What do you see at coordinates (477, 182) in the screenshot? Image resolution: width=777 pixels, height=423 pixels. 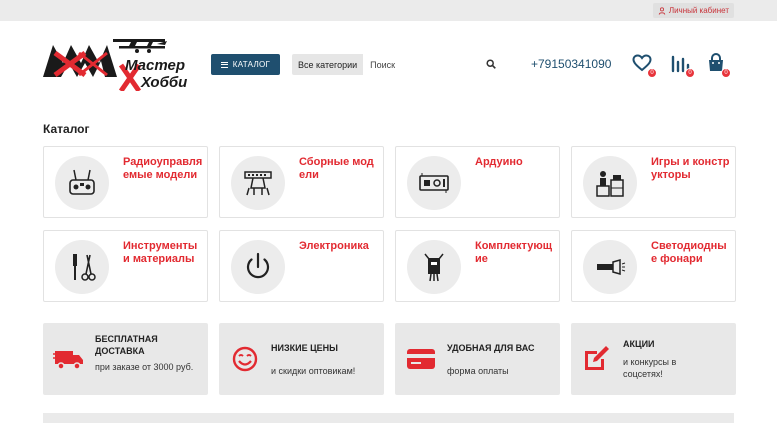 I see `category-card-arduino: Ардуино` at bounding box center [477, 182].